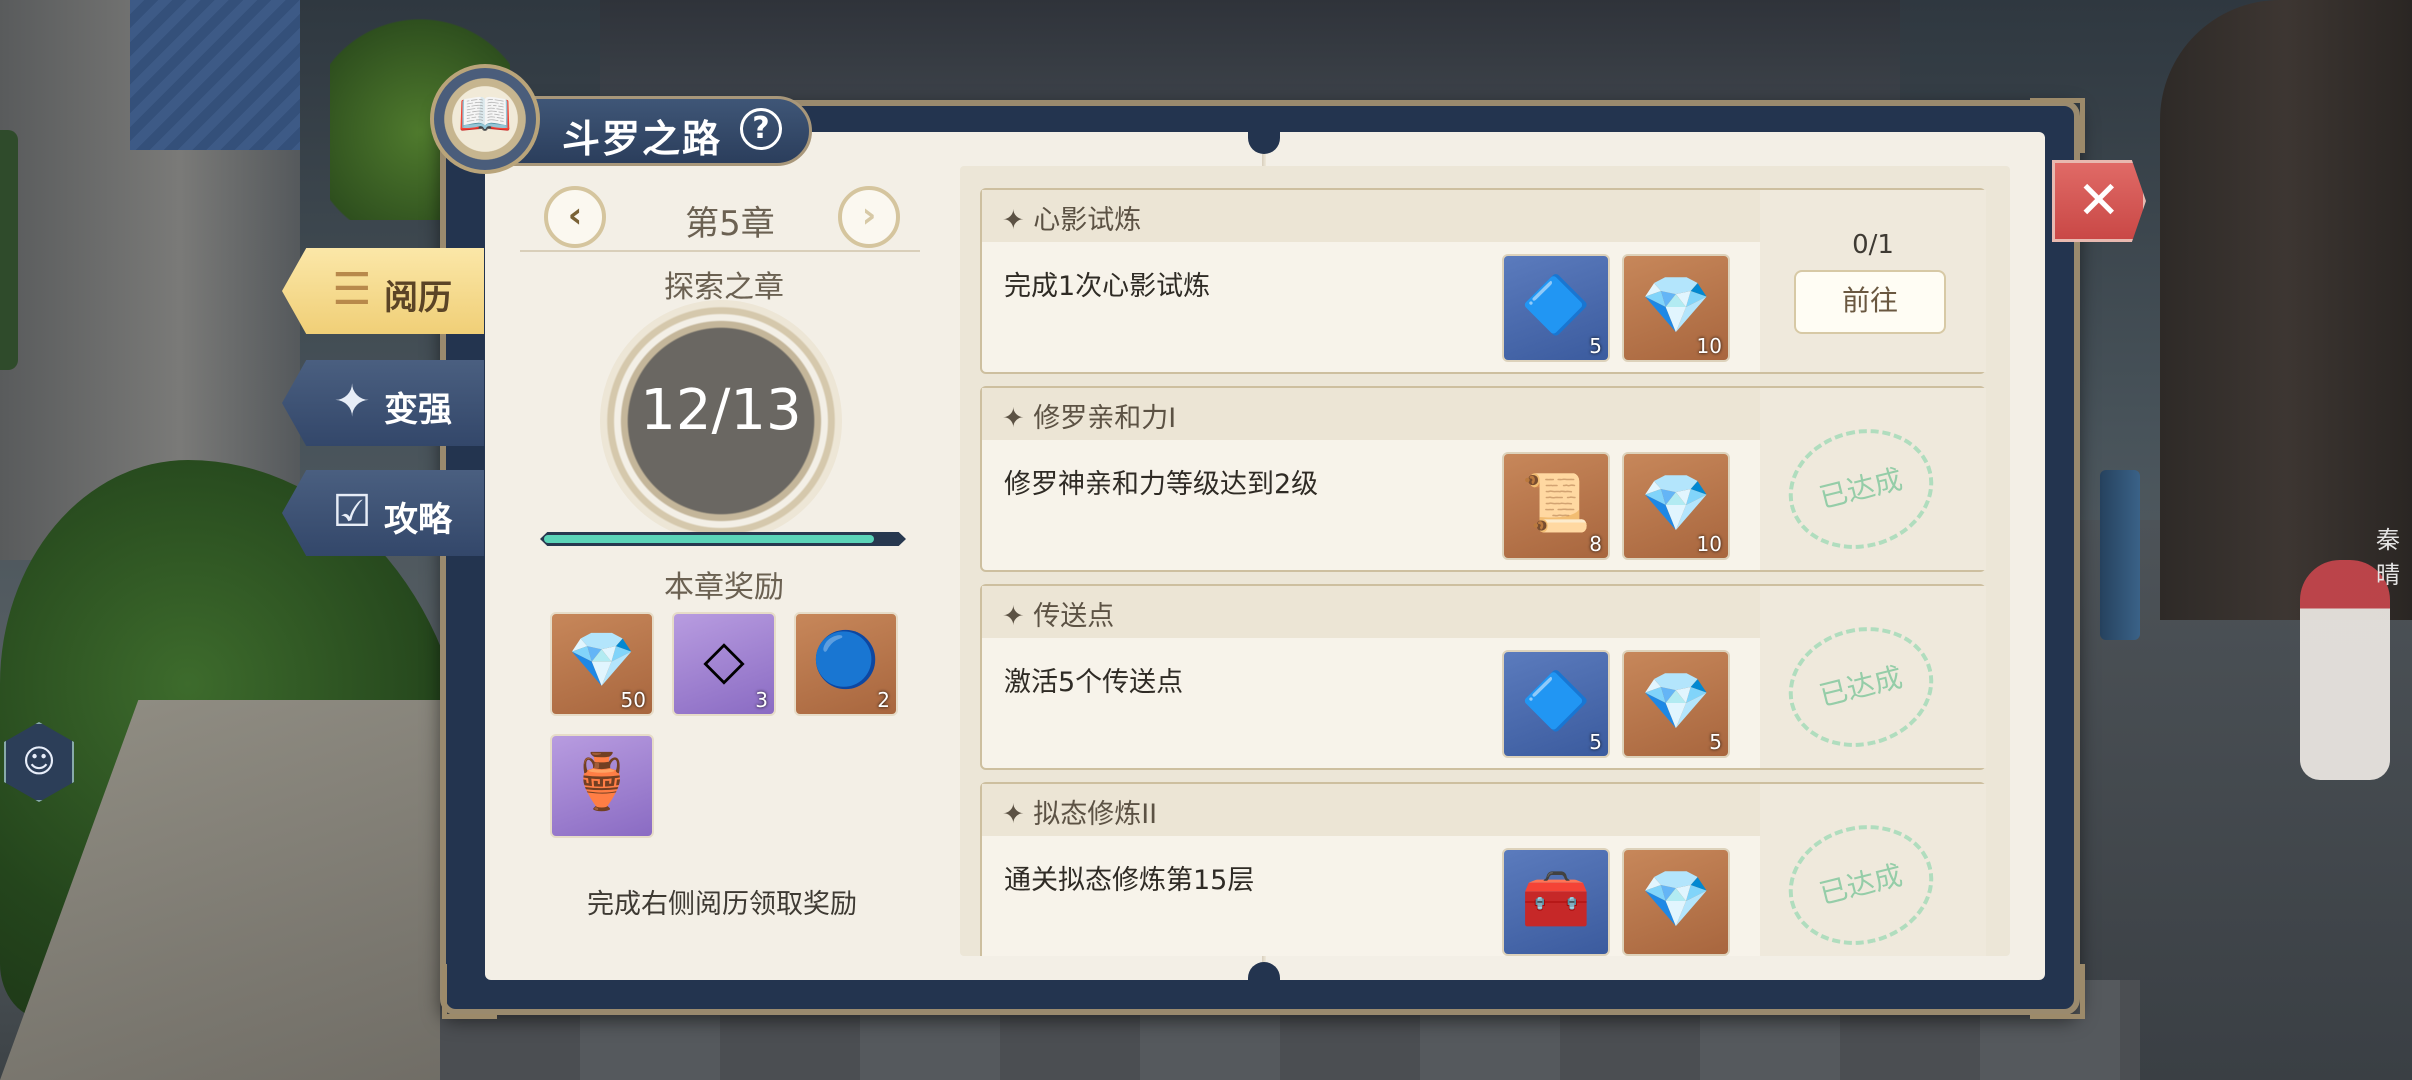 The height and width of the screenshot is (1080, 2412). I want to click on task-reward-item: 💎 5, so click(1676, 704).